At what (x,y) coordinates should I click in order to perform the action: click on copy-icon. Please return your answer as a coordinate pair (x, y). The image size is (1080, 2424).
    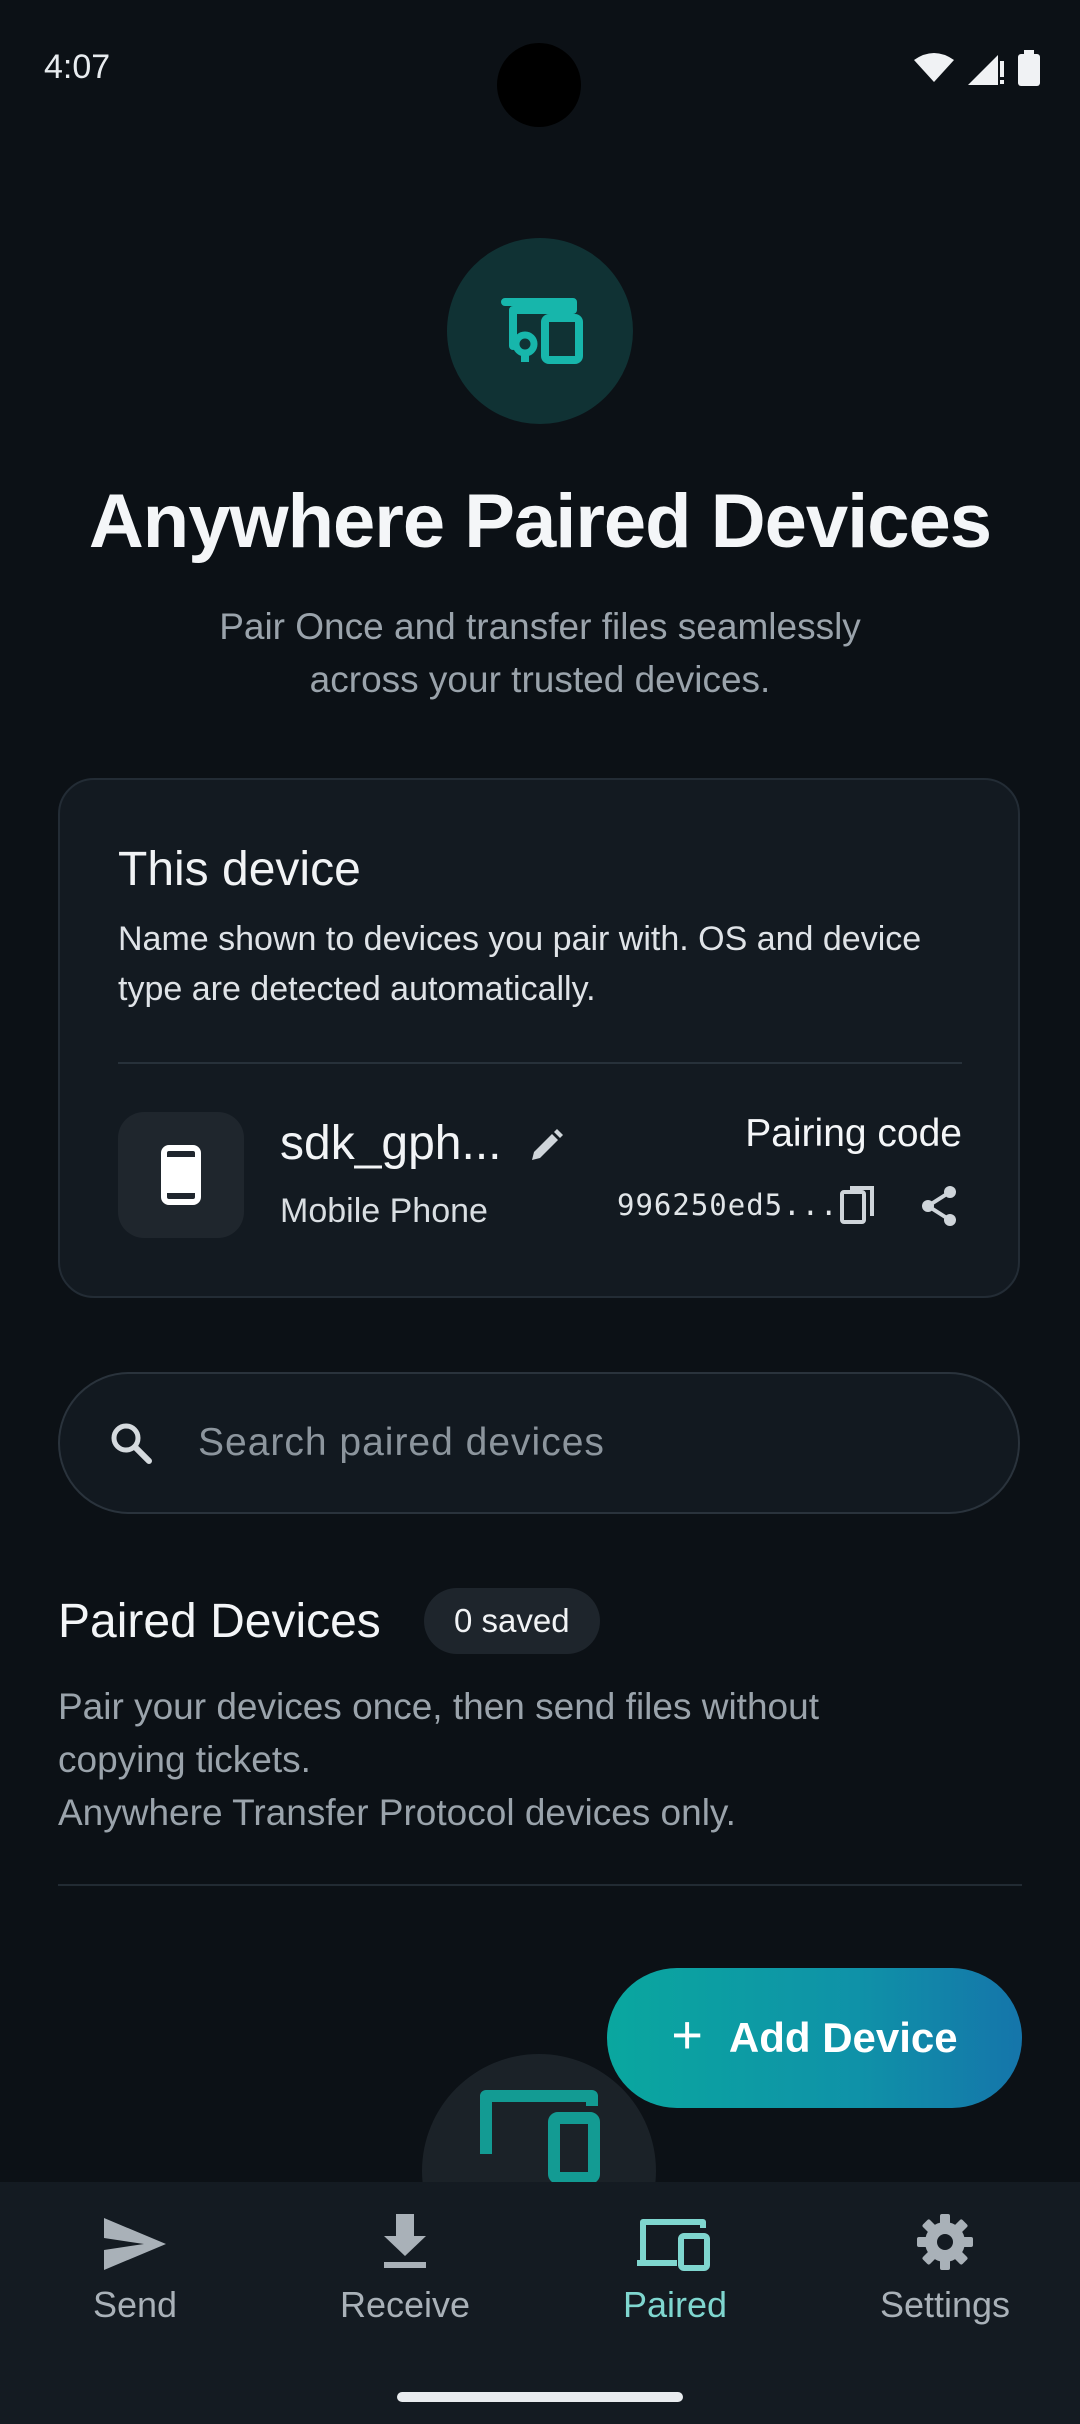
    Looking at the image, I should click on (858, 1206).